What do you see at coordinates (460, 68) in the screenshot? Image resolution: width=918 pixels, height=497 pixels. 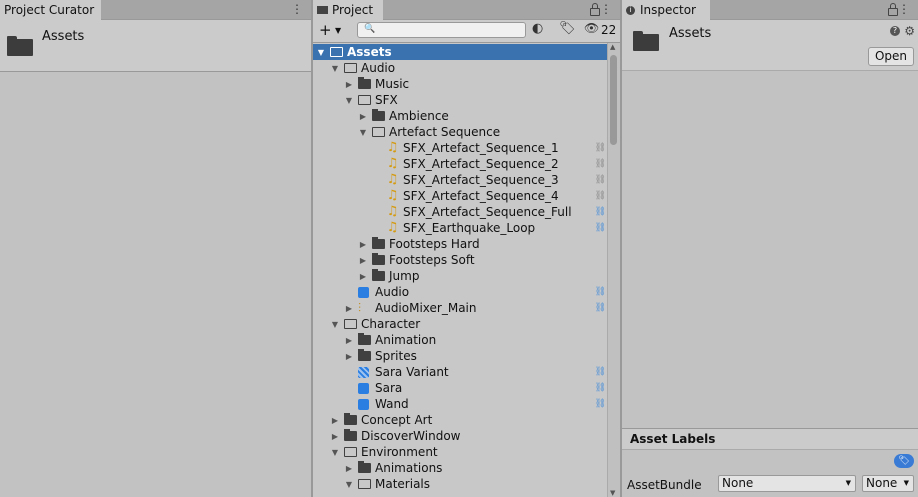 I see `tree-folder-row: ▼ Audio` at bounding box center [460, 68].